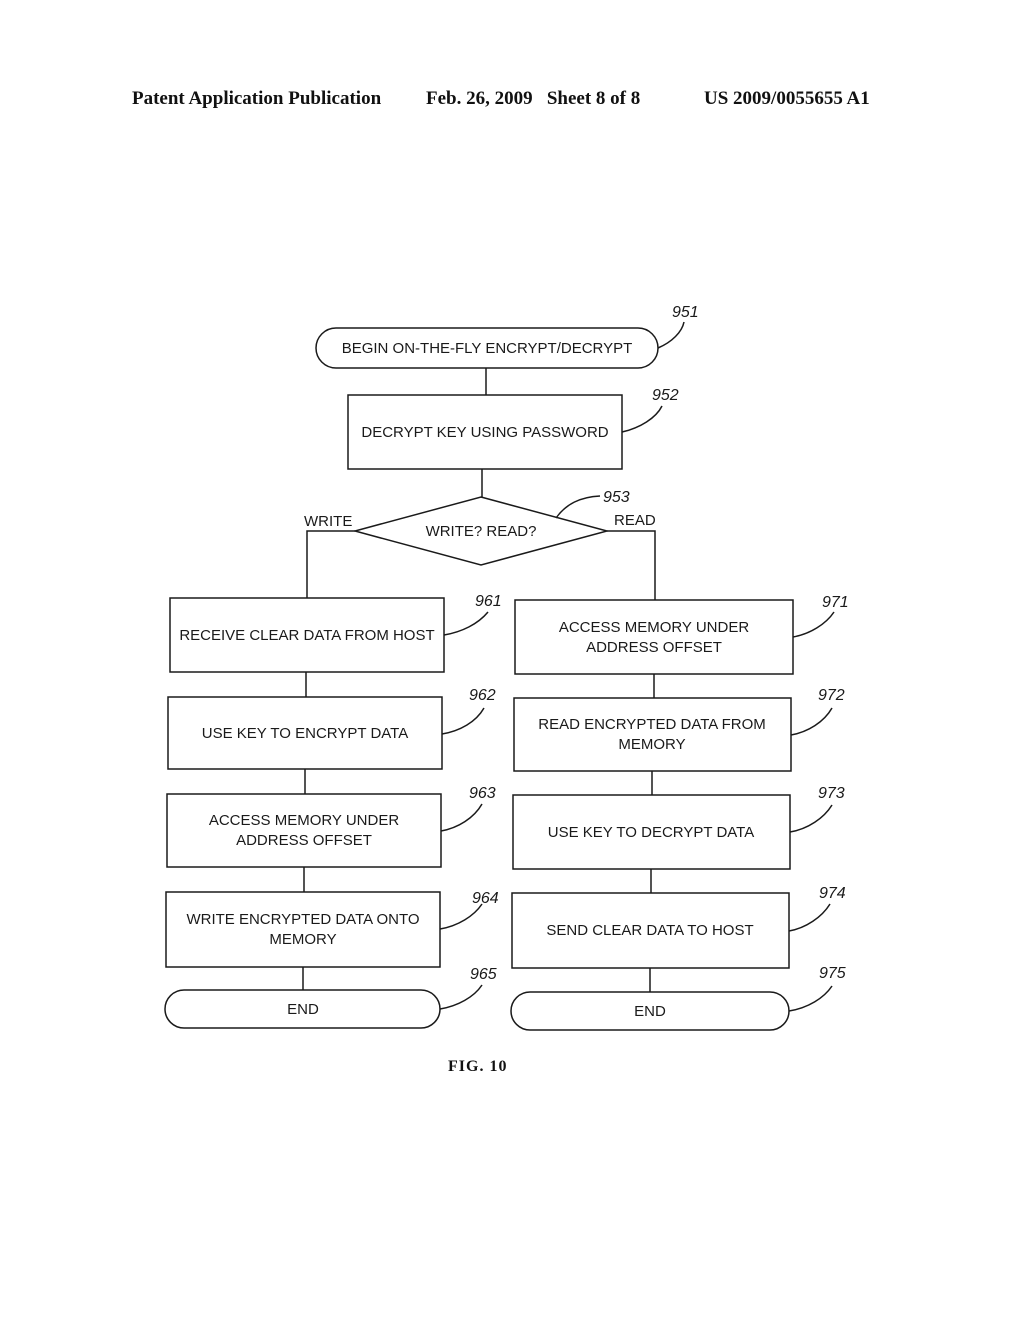 The width and height of the screenshot is (1024, 1320). I want to click on figure-label: FIG. 10, so click(478, 1066).